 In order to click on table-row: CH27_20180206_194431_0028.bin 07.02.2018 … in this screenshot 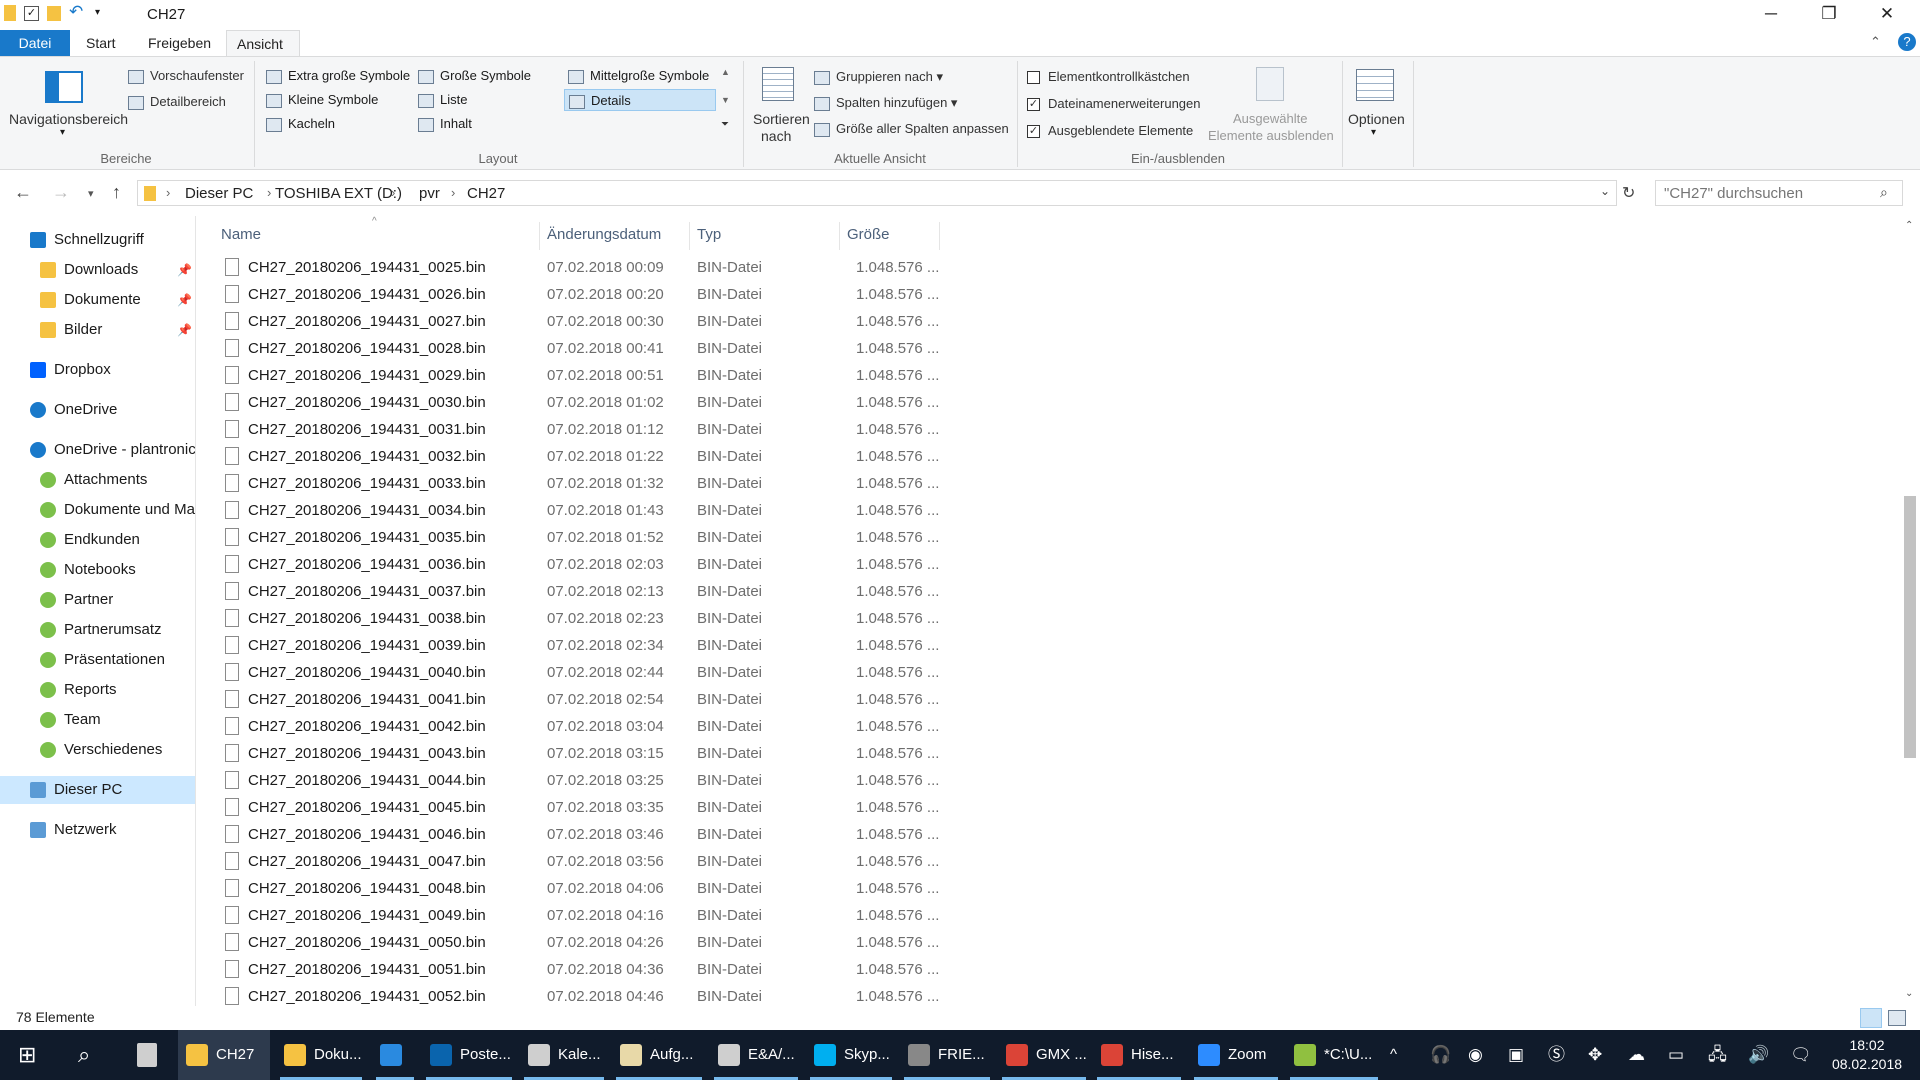, I will do `click(567, 348)`.